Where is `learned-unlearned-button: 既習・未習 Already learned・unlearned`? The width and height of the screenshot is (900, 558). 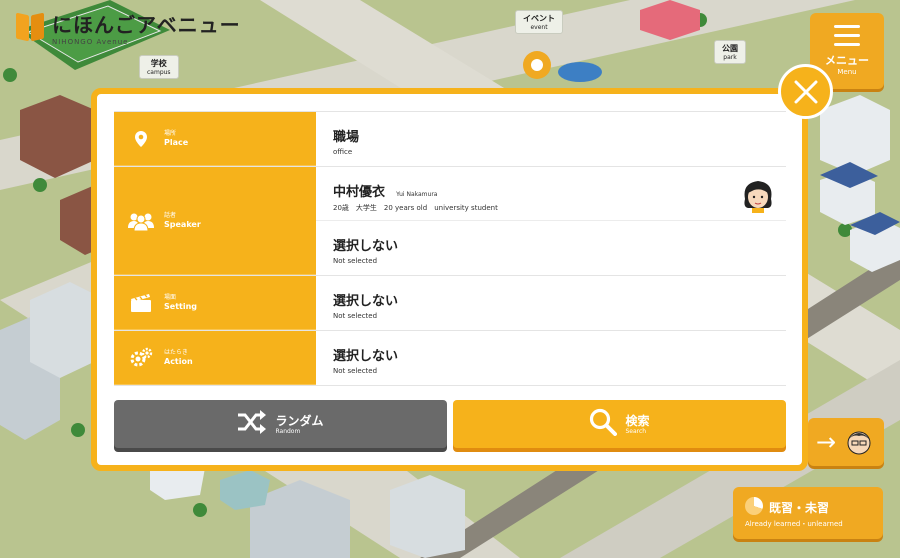
learned-unlearned-button: 既習・未習 Already learned・unlearned is located at coordinates (808, 513).